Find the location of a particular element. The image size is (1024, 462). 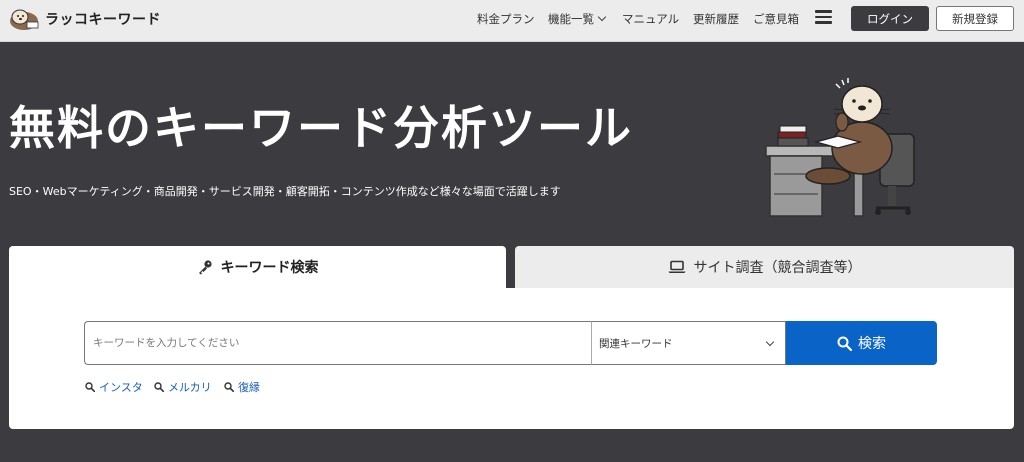

login-button: ログイン is located at coordinates (890, 18).